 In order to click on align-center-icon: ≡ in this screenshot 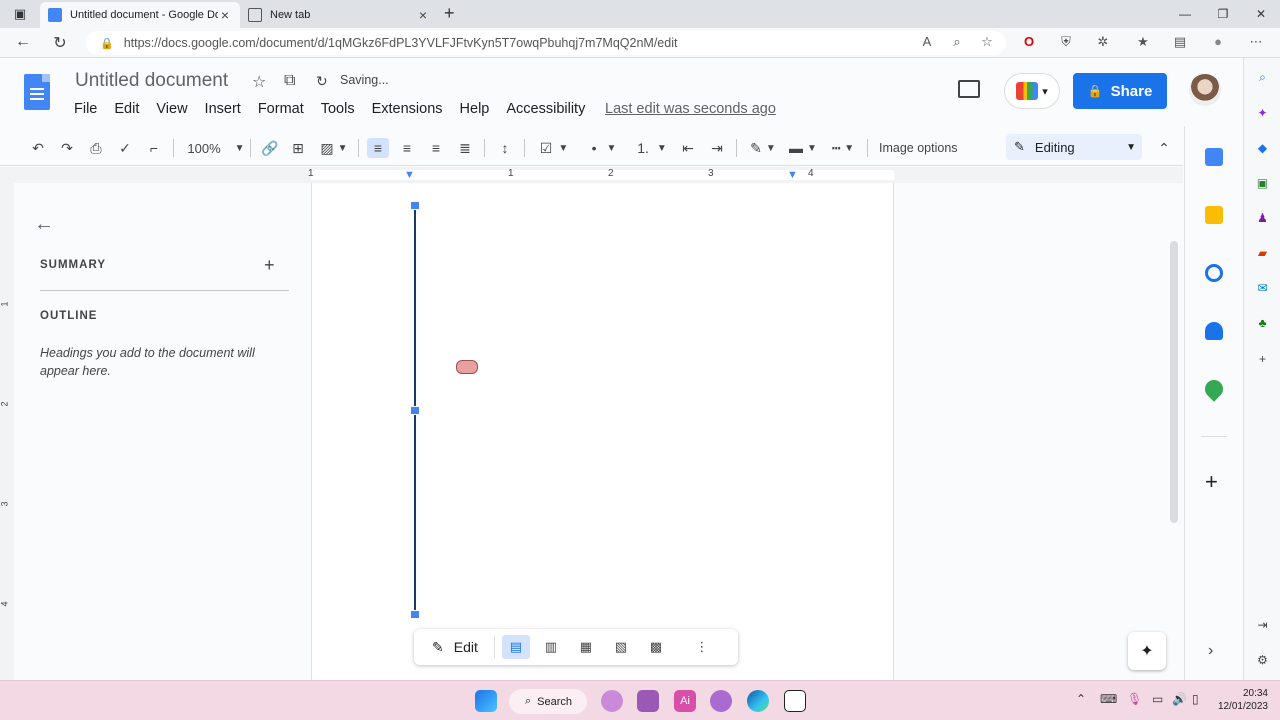, I will do `click(407, 148)`.